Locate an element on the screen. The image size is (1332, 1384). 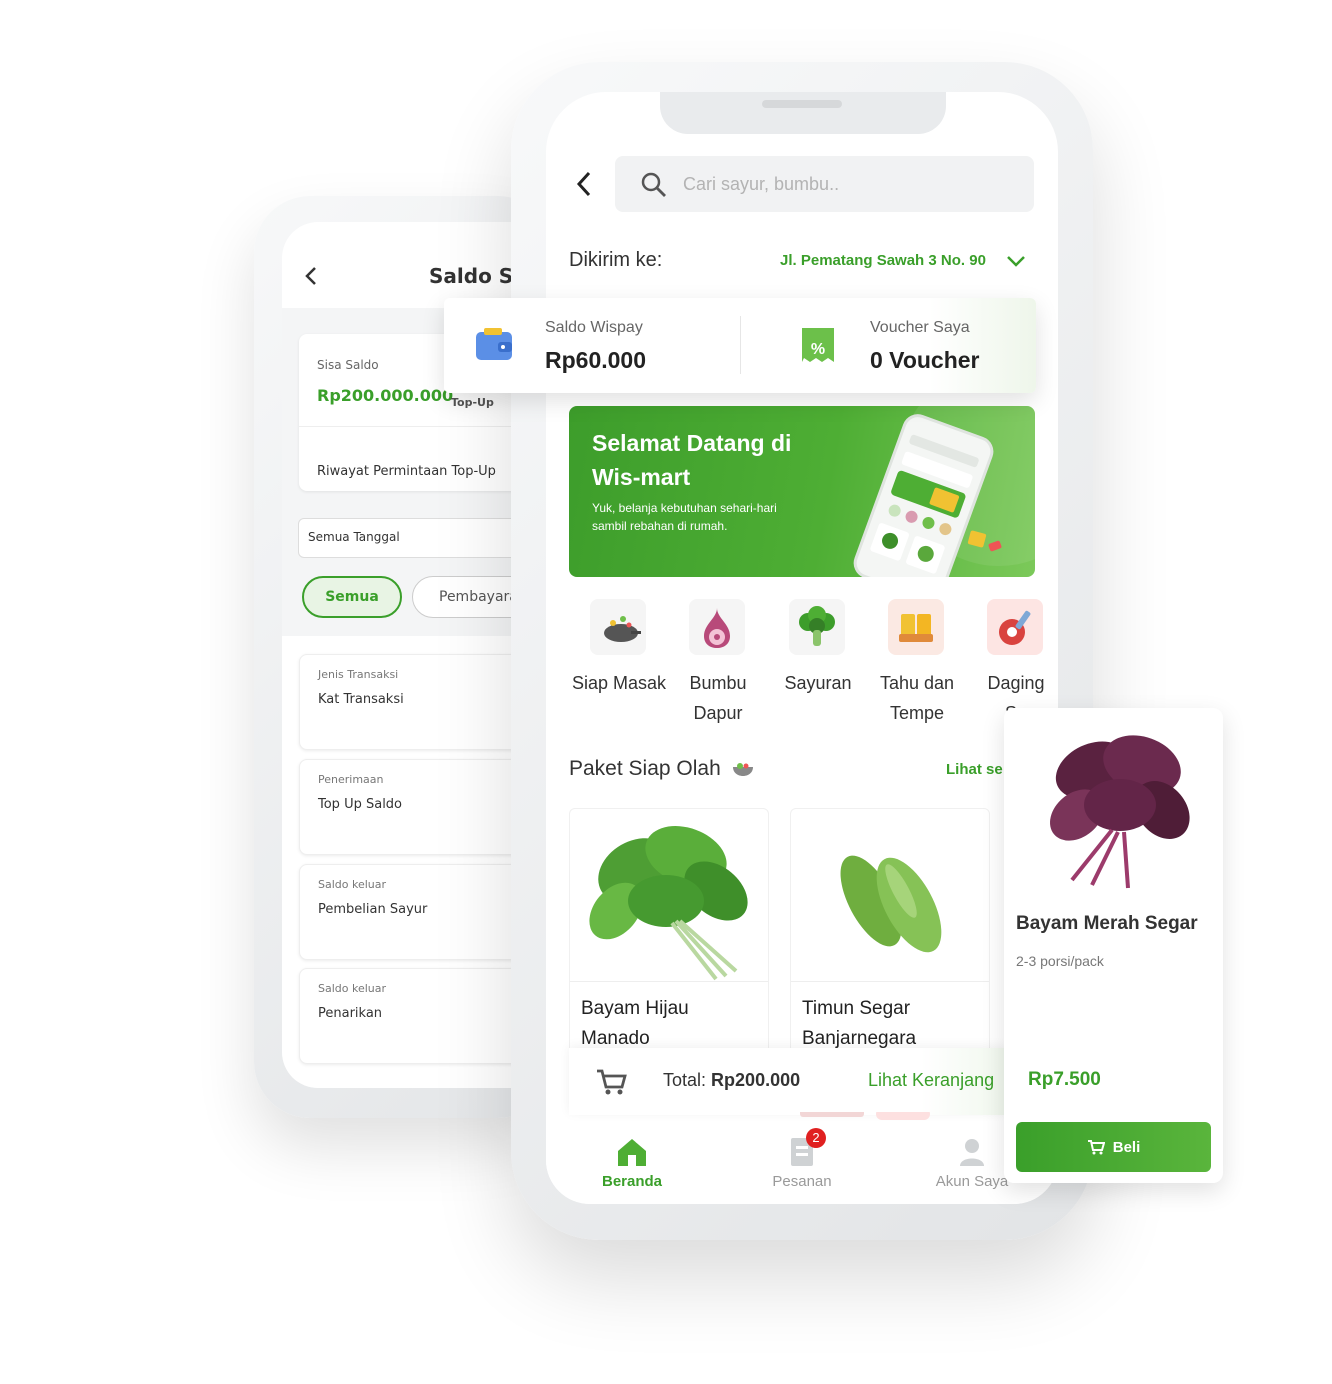
chip-semua-label: Semua is located at coordinates (352, 597).